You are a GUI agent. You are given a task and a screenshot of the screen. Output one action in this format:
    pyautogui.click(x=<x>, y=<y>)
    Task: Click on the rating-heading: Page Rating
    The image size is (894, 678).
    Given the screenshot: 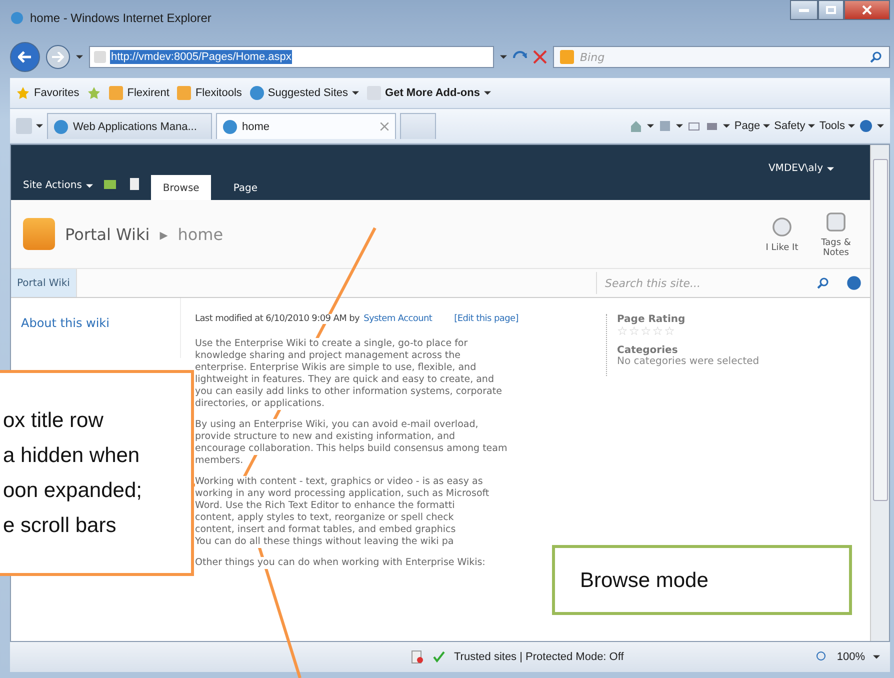 What is the action you would take?
    pyautogui.click(x=651, y=319)
    